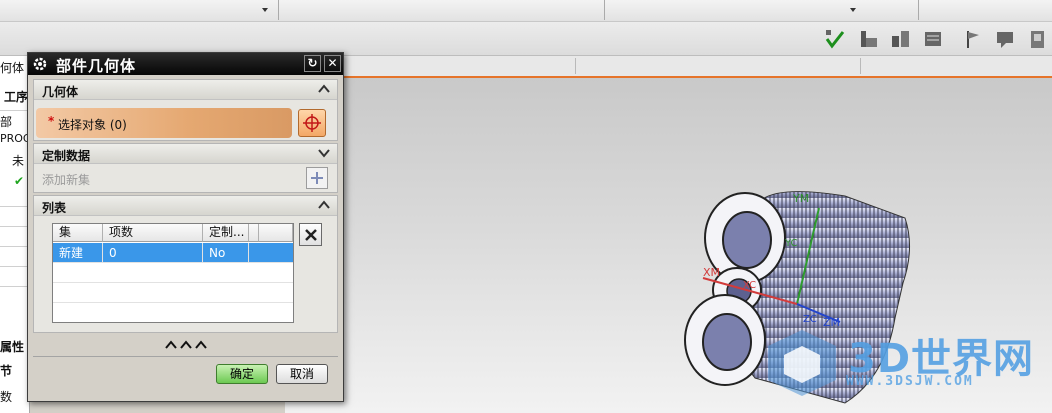 Image resolution: width=1052 pixels, height=413 pixels. What do you see at coordinates (51, 121) in the screenshot?
I see `required-marker: *` at bounding box center [51, 121].